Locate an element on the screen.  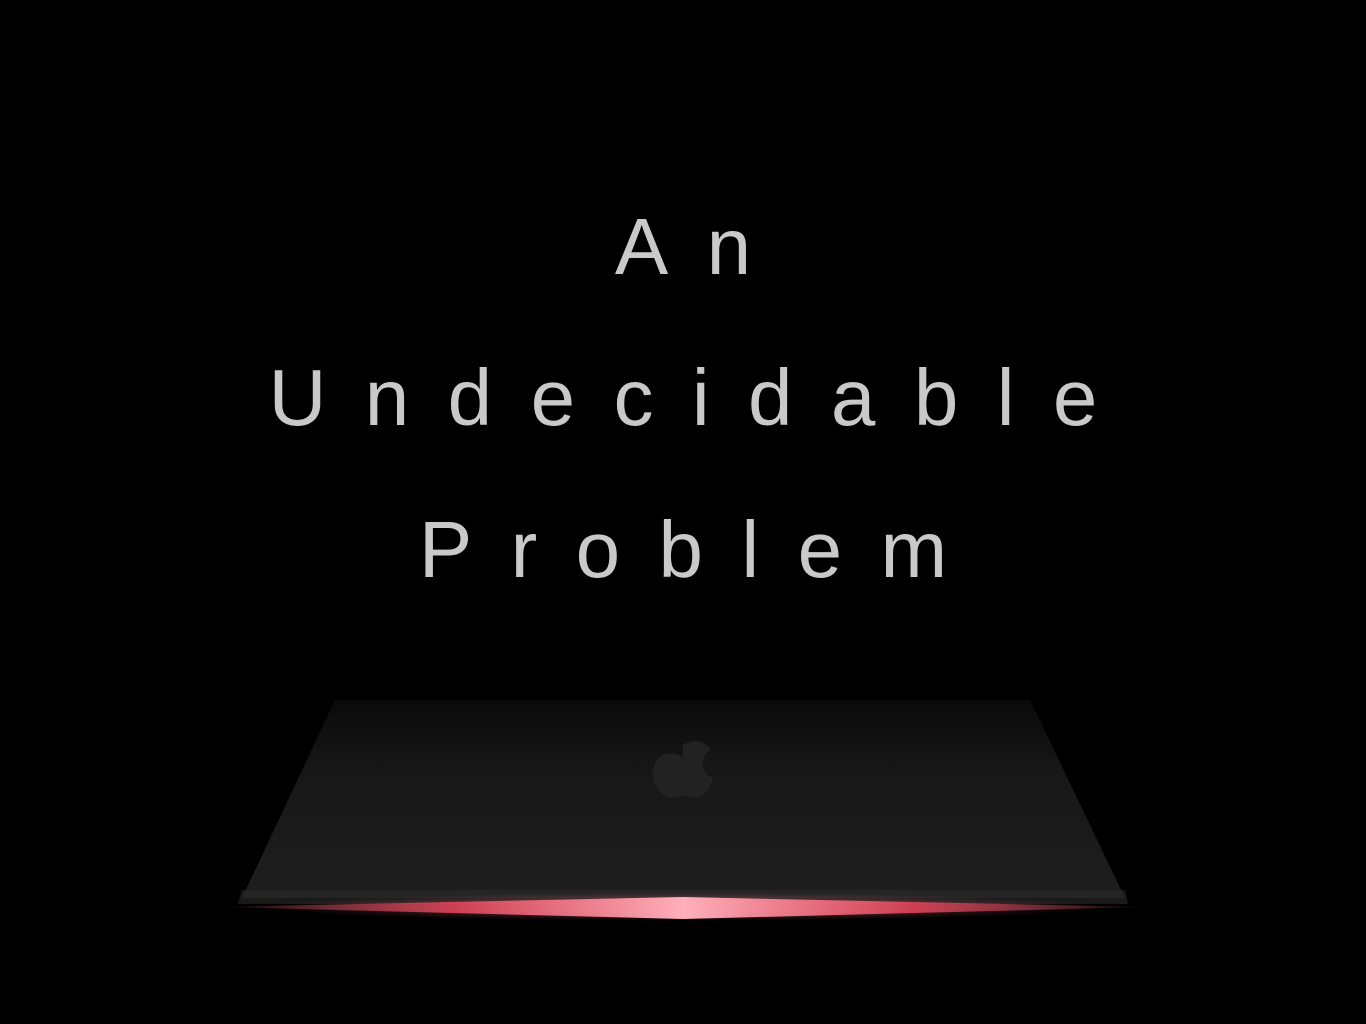
laptop-lid-image is located at coordinates (683, 810).